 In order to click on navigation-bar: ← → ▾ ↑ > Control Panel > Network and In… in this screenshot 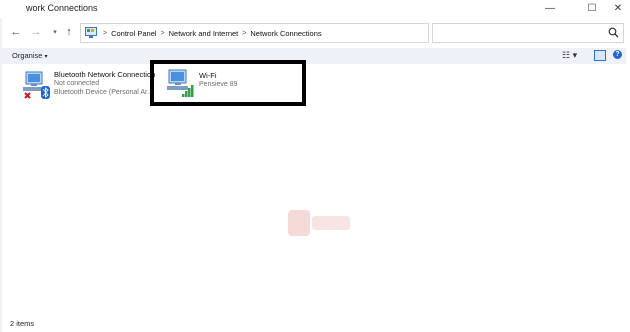, I will do `click(315, 32)`.